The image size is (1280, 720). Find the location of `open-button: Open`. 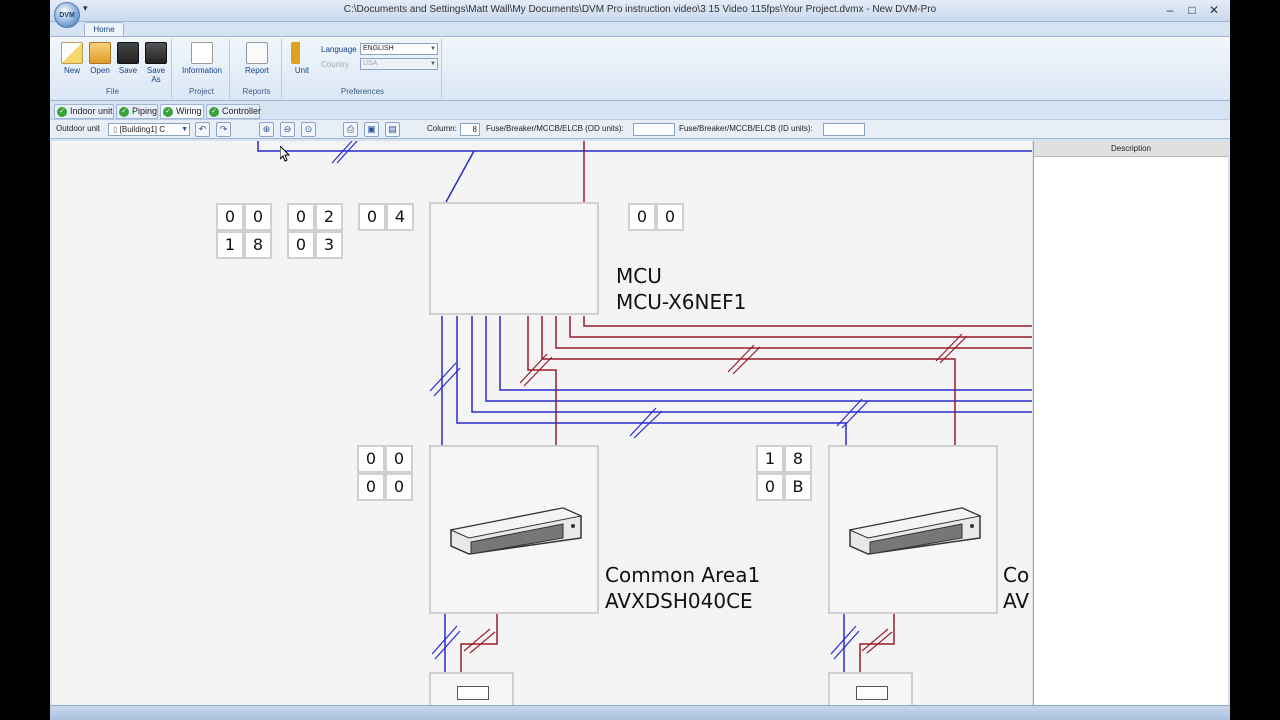

open-button: Open is located at coordinates (100, 58).